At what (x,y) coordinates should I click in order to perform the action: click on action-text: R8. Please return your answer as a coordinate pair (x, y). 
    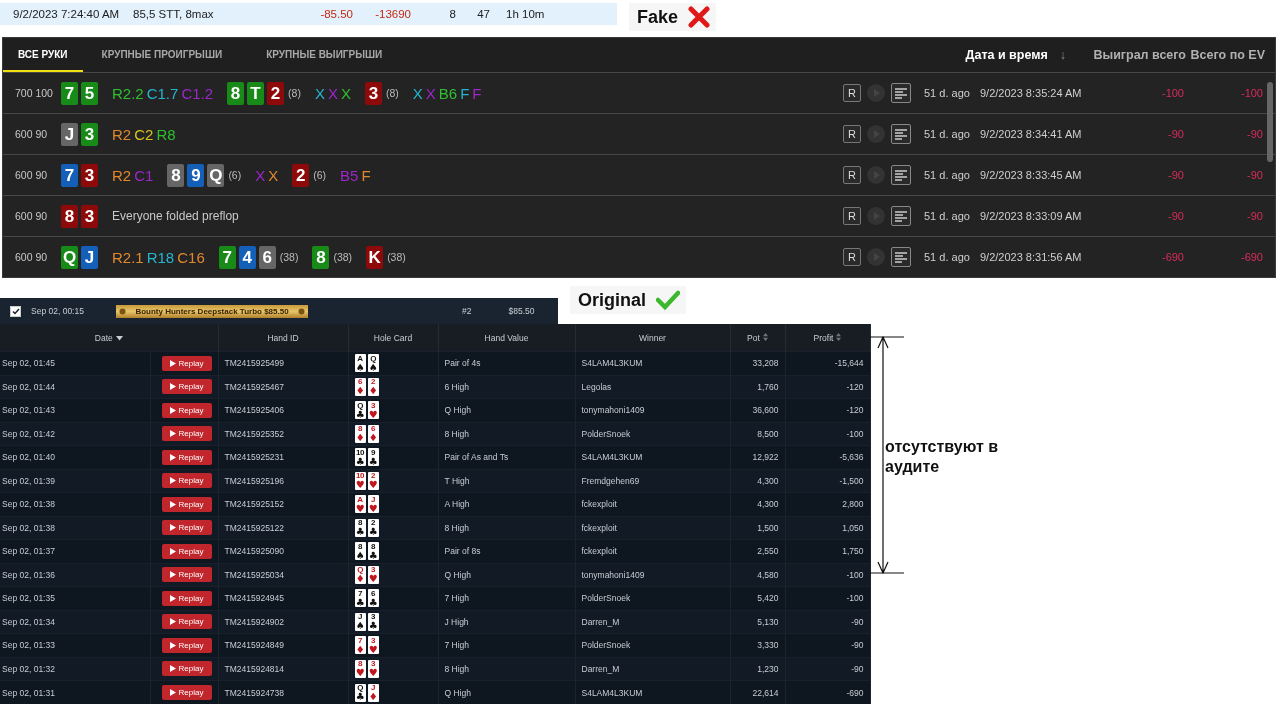
    Looking at the image, I should click on (166, 134).